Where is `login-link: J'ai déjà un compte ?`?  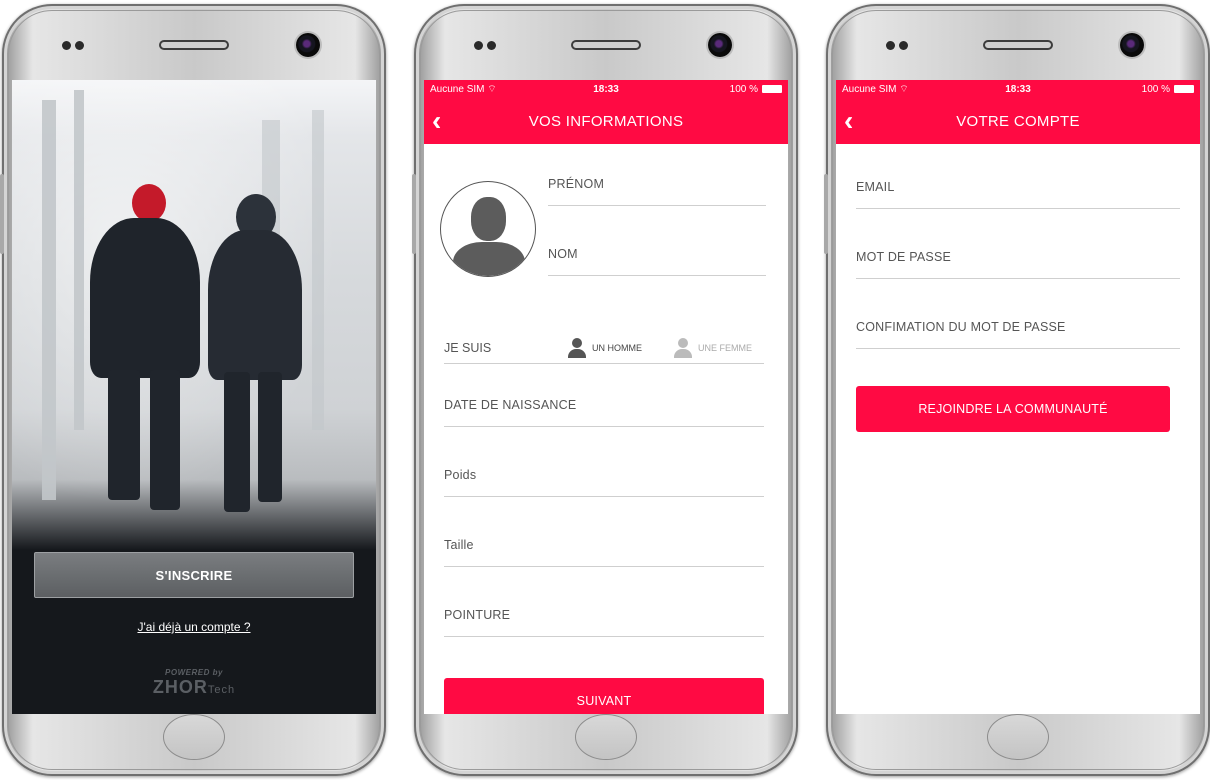 login-link: J'ai déjà un compte ? is located at coordinates (194, 627).